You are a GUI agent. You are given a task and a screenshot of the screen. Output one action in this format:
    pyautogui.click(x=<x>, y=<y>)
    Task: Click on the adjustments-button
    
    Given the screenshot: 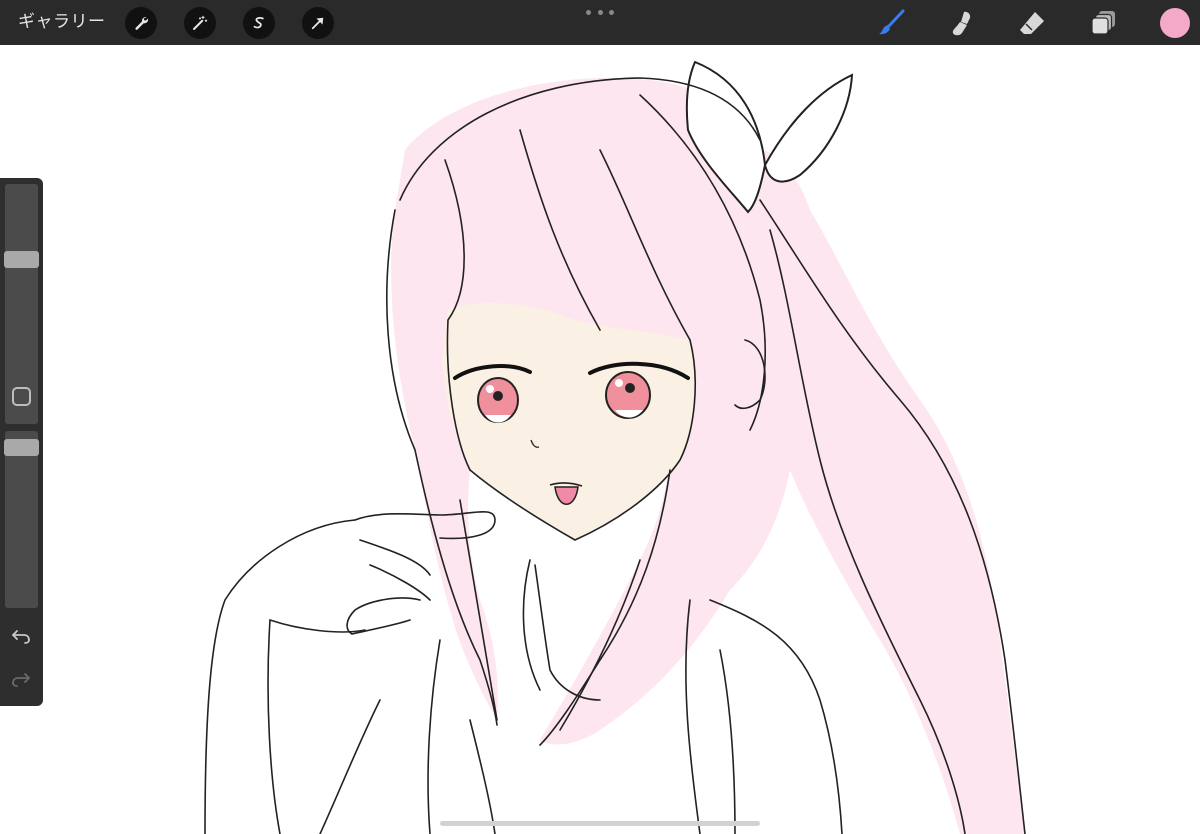 What is the action you would take?
    pyautogui.click(x=200, y=23)
    